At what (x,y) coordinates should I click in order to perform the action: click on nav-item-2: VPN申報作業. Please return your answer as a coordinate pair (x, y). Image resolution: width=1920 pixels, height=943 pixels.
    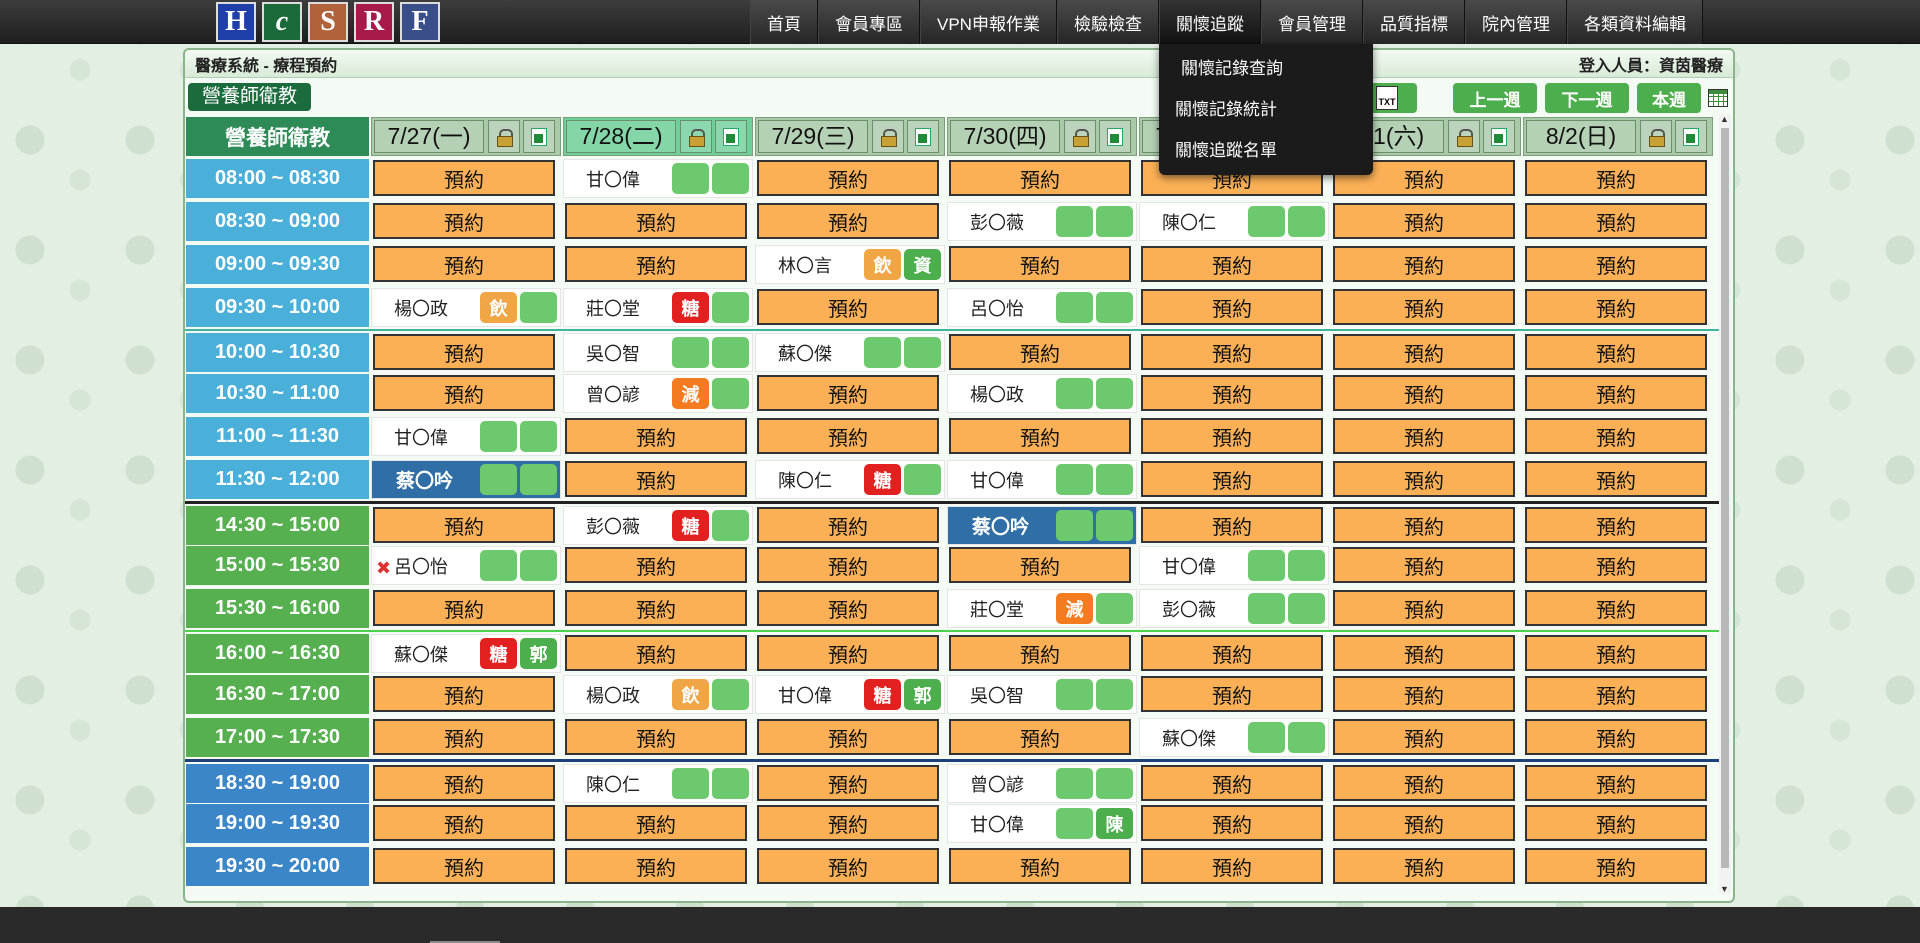
    Looking at the image, I should click on (988, 22).